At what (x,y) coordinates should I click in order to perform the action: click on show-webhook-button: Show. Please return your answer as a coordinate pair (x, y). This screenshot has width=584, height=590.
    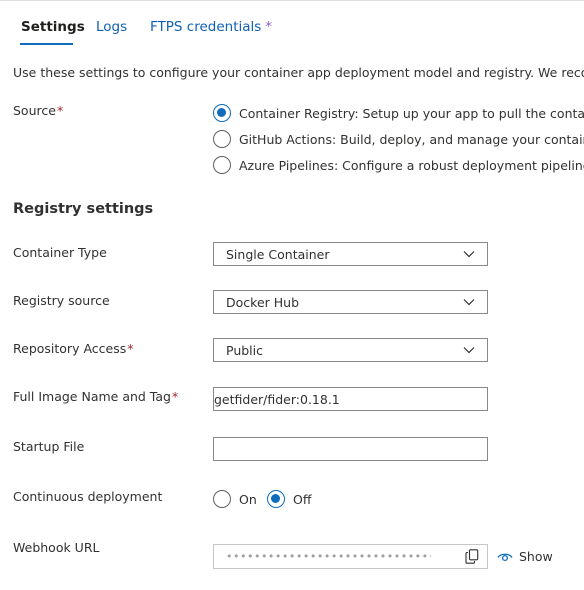
    Looking at the image, I should click on (525, 556).